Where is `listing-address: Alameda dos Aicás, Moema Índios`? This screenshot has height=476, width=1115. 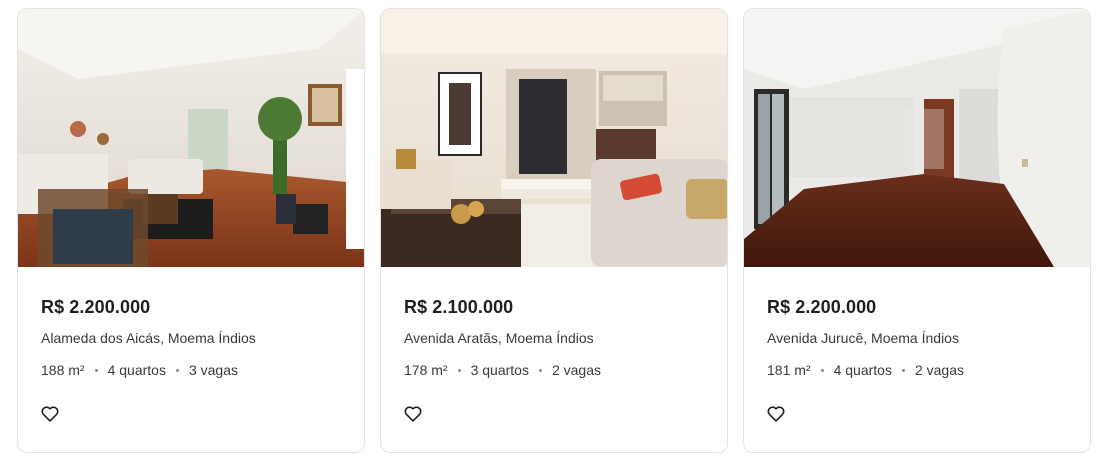 listing-address: Alameda dos Aicás, Moema Índios is located at coordinates (148, 338).